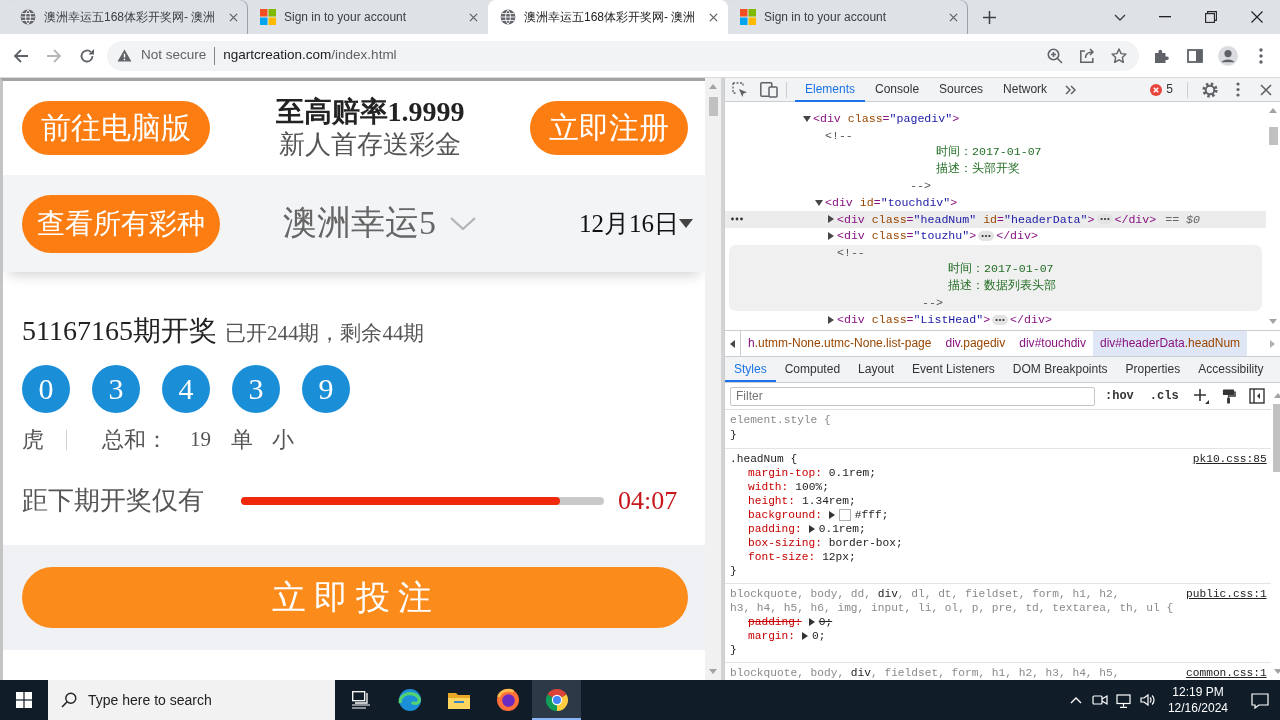  Describe the element at coordinates (1119, 396) in the screenshot. I see `style-toggle-button: :hov` at that location.